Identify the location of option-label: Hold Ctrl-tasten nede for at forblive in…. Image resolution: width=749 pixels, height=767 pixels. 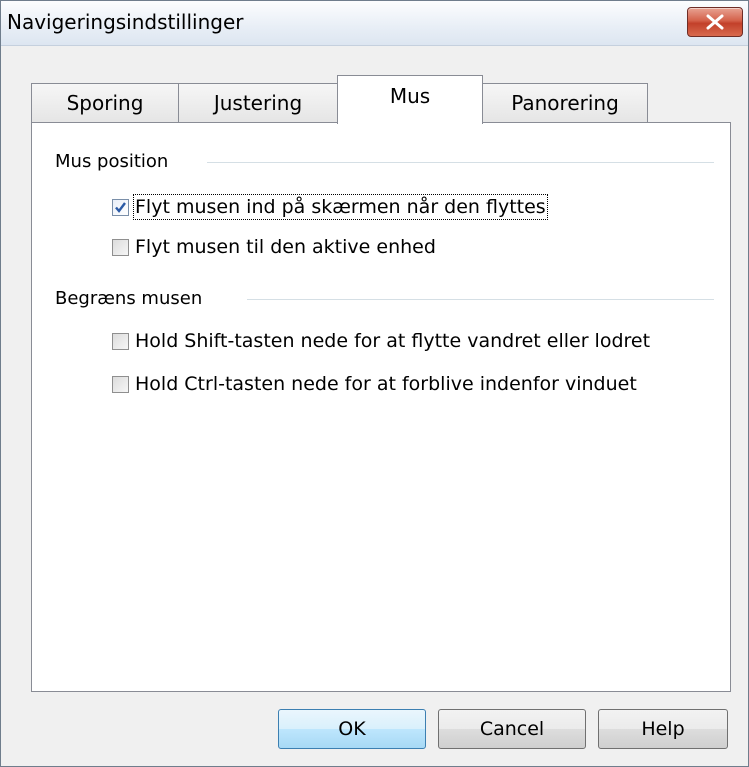
(386, 384).